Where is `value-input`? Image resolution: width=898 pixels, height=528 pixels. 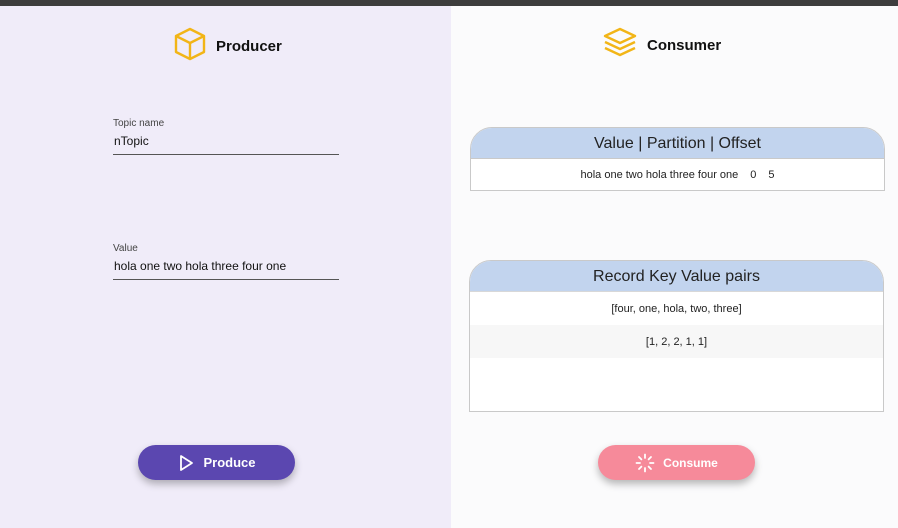
value-input is located at coordinates (226, 267).